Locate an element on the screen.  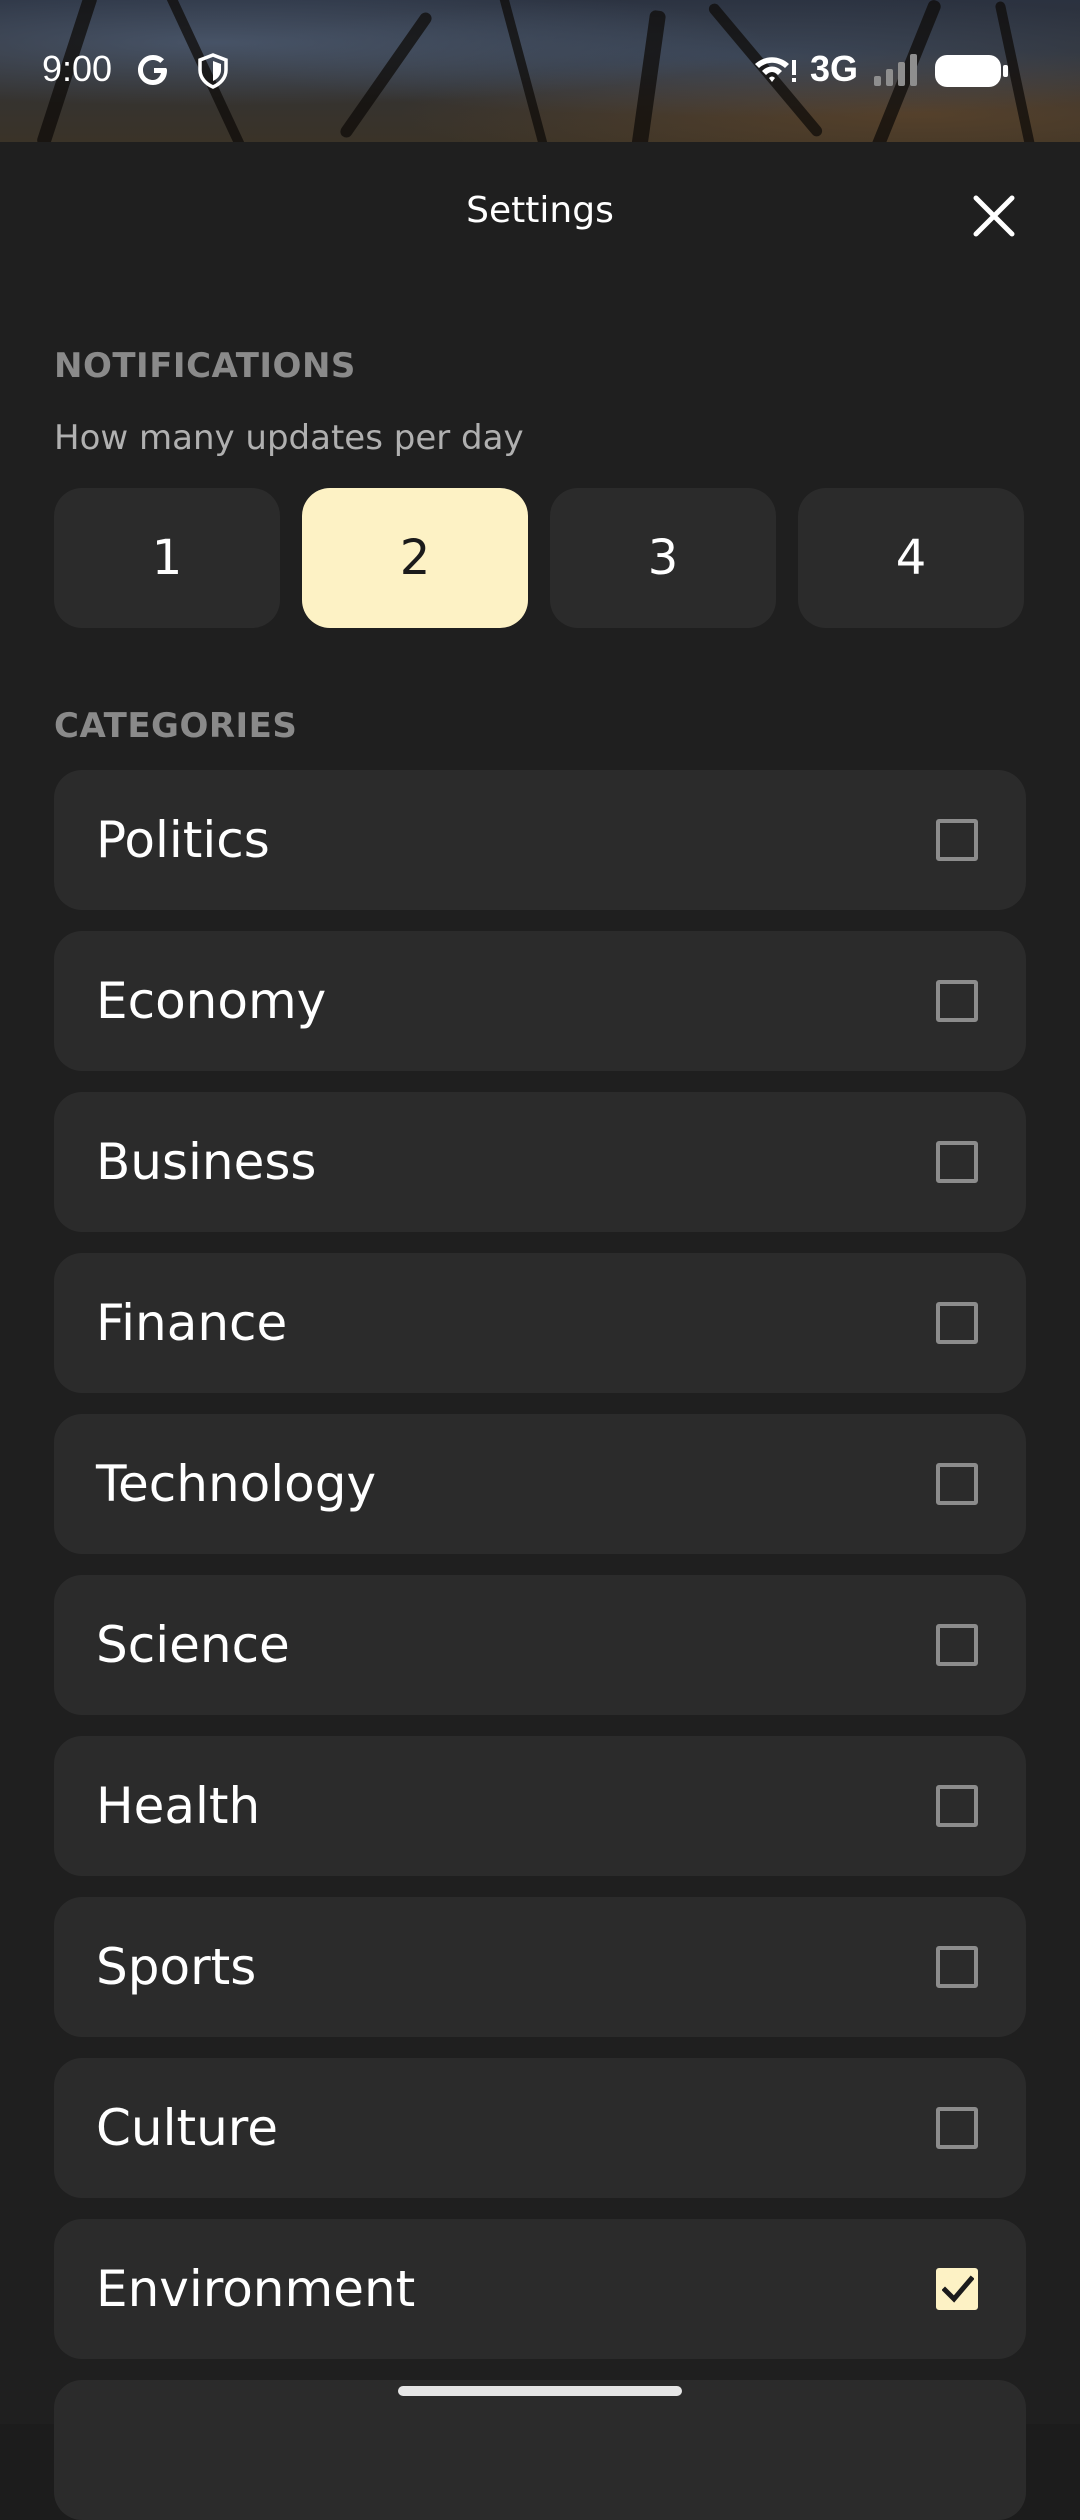
frequency-option-2: 2 is located at coordinates (415, 558).